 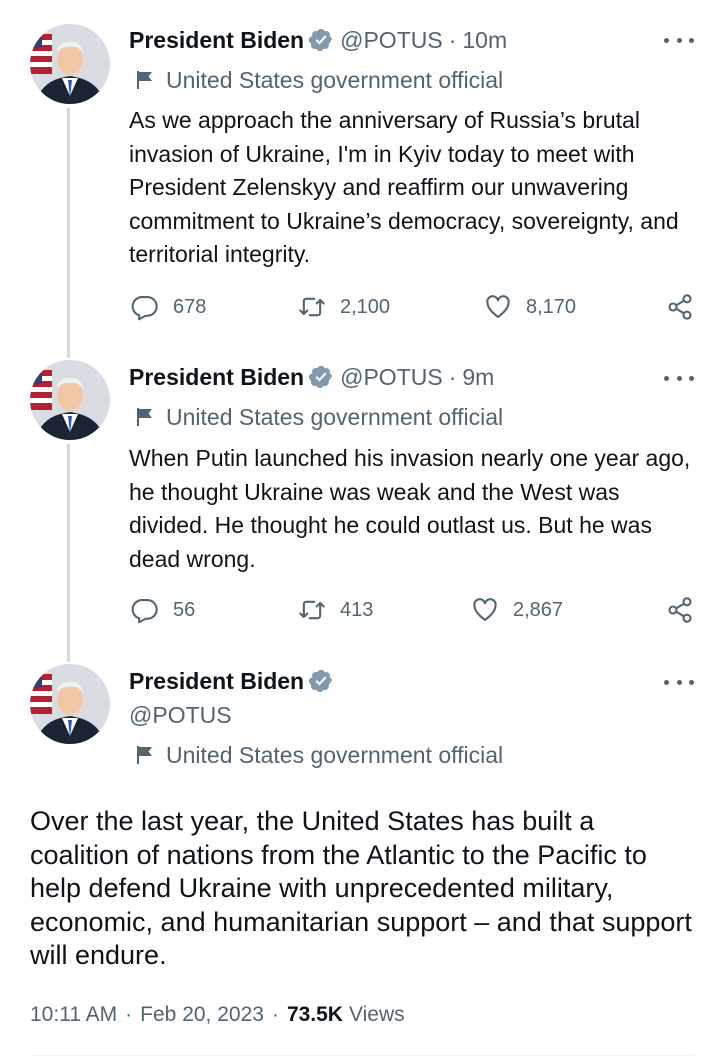 I want to click on reply-count: 56, so click(x=184, y=609).